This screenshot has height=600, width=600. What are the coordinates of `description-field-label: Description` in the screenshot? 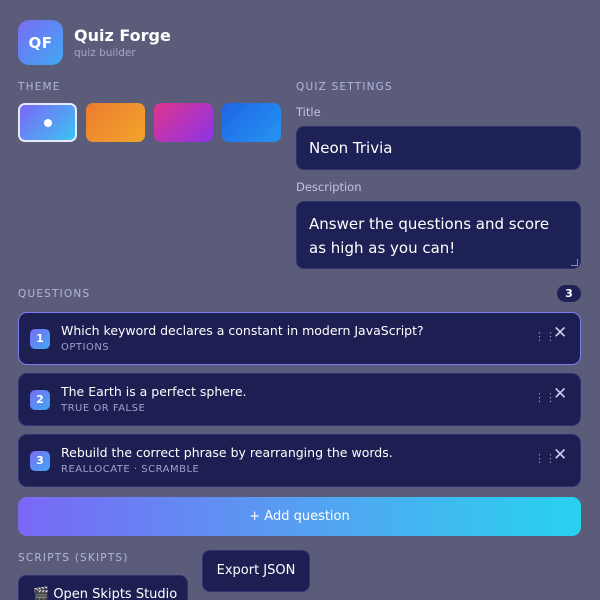 It's located at (329, 187).